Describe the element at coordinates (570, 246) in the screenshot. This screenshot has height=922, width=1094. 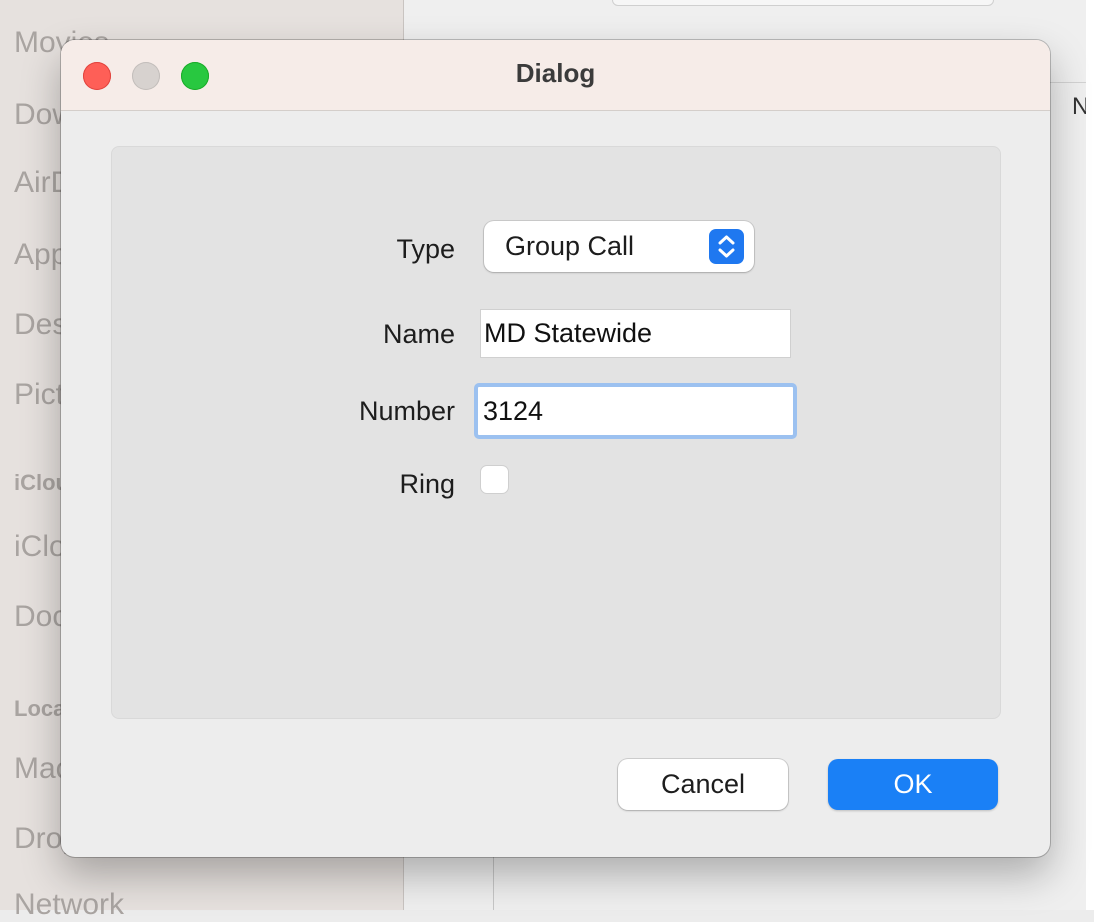
I see `type-select-value: Group Call` at that location.